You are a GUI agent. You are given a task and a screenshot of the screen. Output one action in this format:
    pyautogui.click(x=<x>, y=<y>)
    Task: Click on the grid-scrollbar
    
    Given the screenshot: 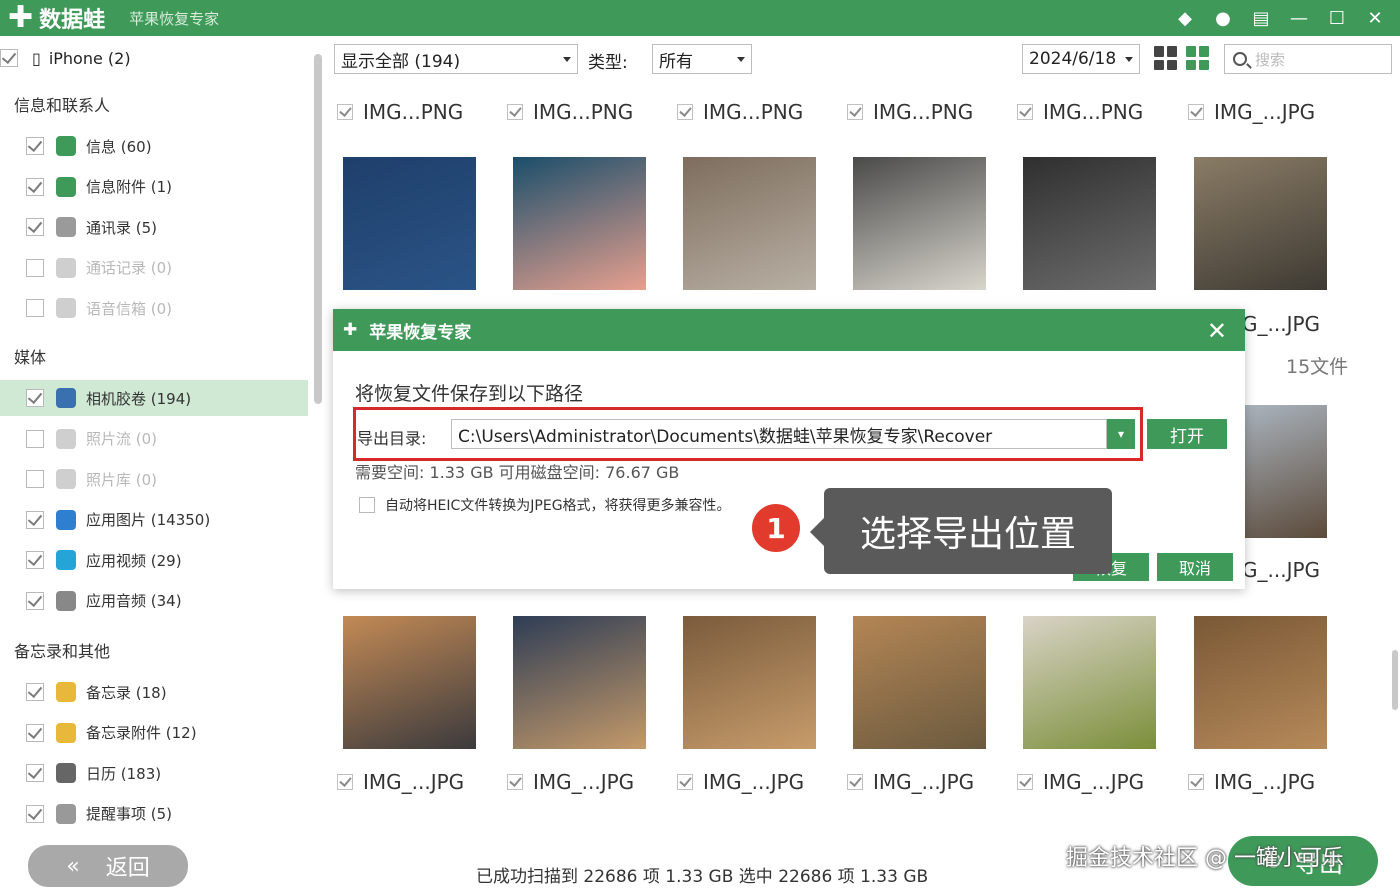 What is the action you would take?
    pyautogui.click(x=1395, y=680)
    